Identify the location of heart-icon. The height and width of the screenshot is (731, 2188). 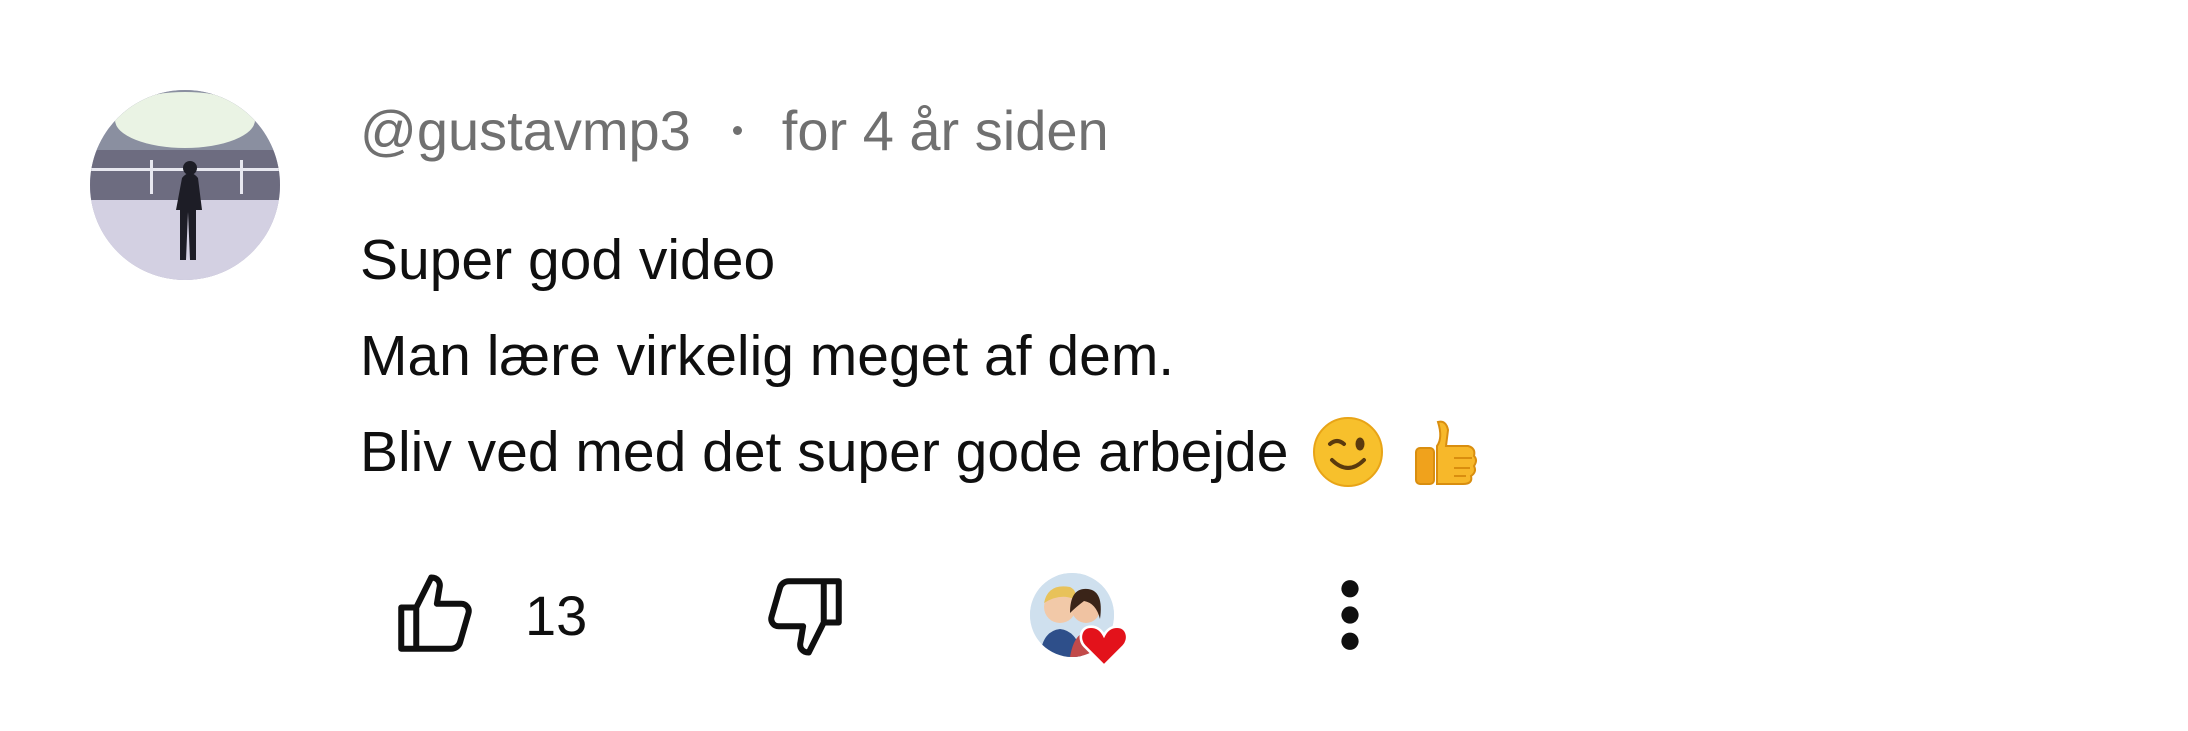
(1104, 646).